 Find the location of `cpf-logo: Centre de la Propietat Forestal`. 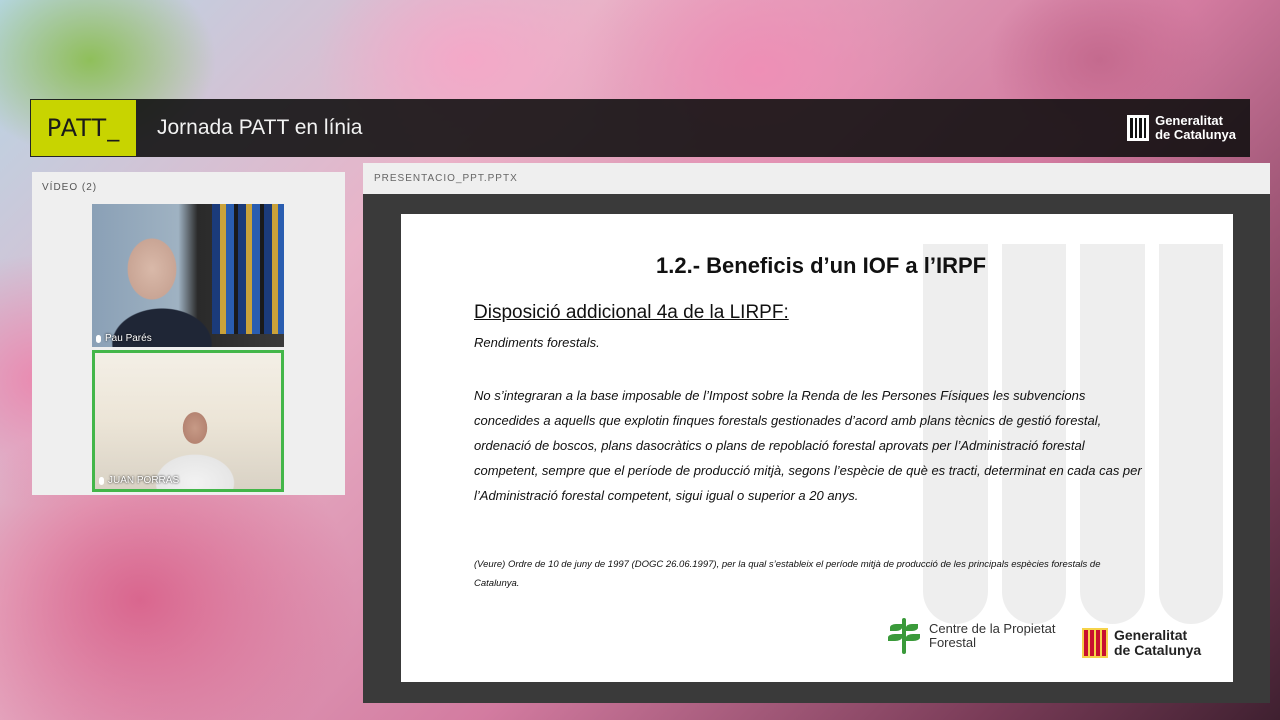

cpf-logo: Centre de la Propietat Forestal is located at coordinates (970, 636).